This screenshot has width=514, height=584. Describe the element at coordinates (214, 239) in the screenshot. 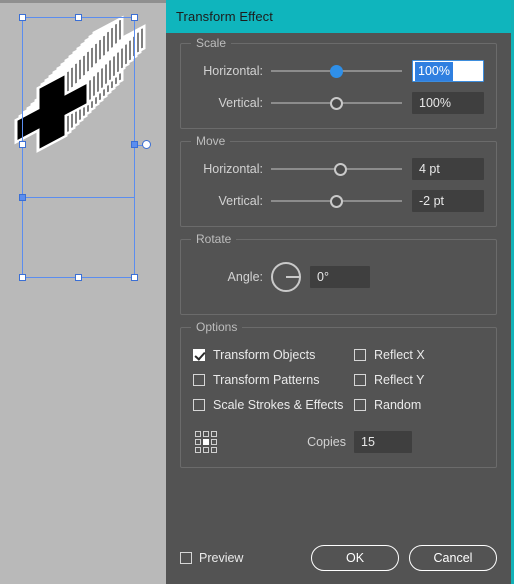

I see `rotate-group-label: Rotate` at that location.